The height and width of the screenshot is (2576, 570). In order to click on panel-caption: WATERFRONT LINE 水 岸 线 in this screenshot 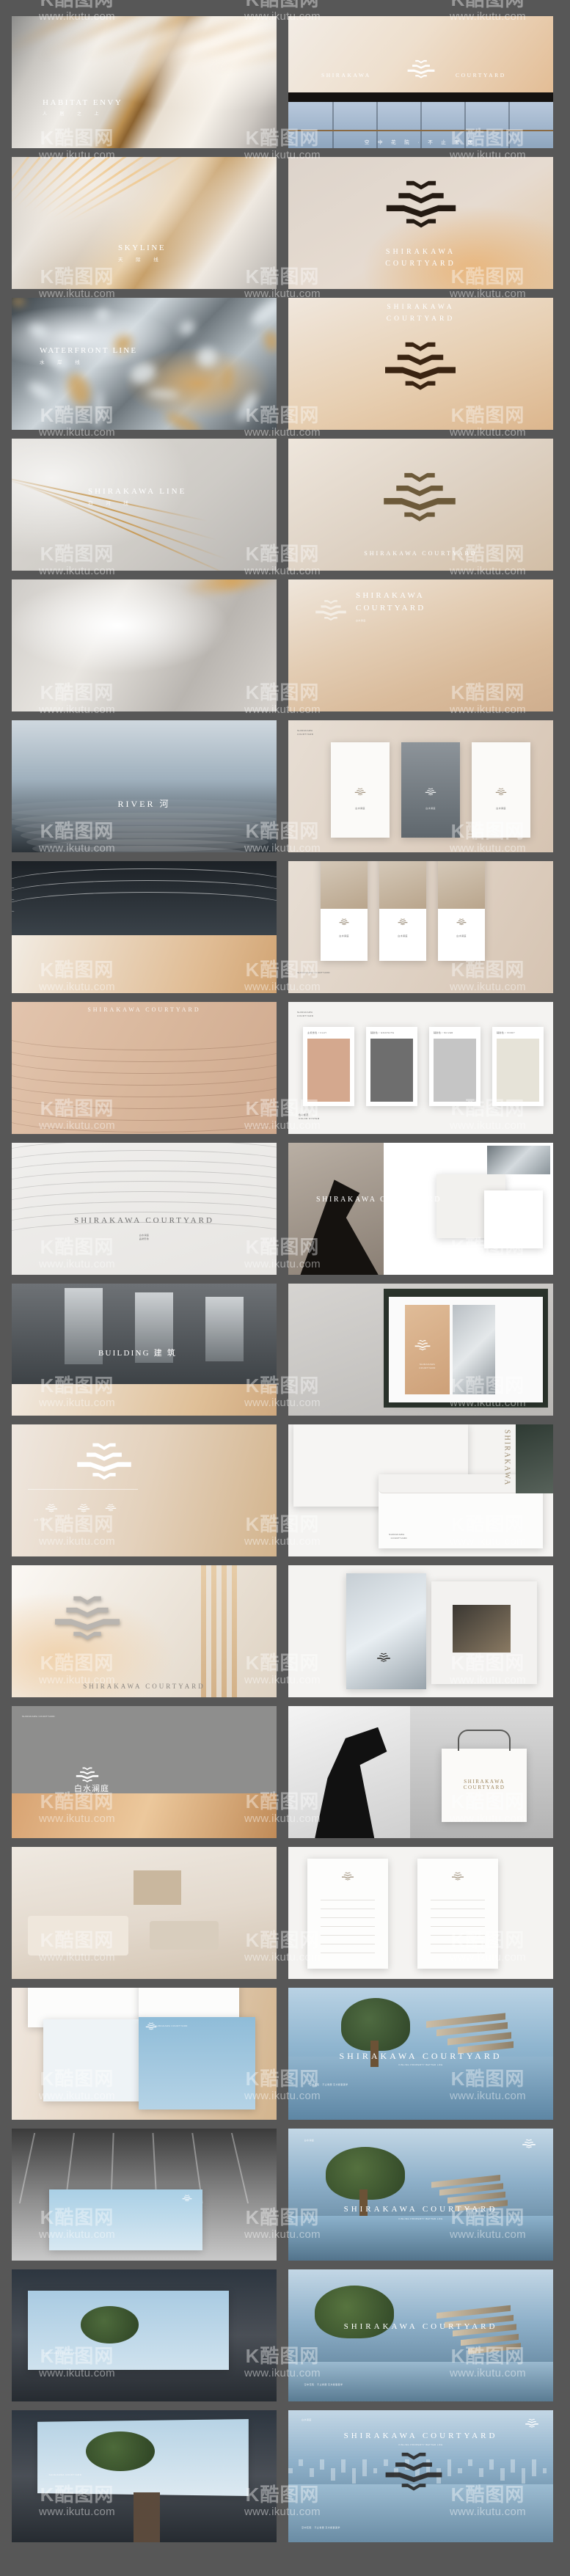, I will do `click(88, 355)`.